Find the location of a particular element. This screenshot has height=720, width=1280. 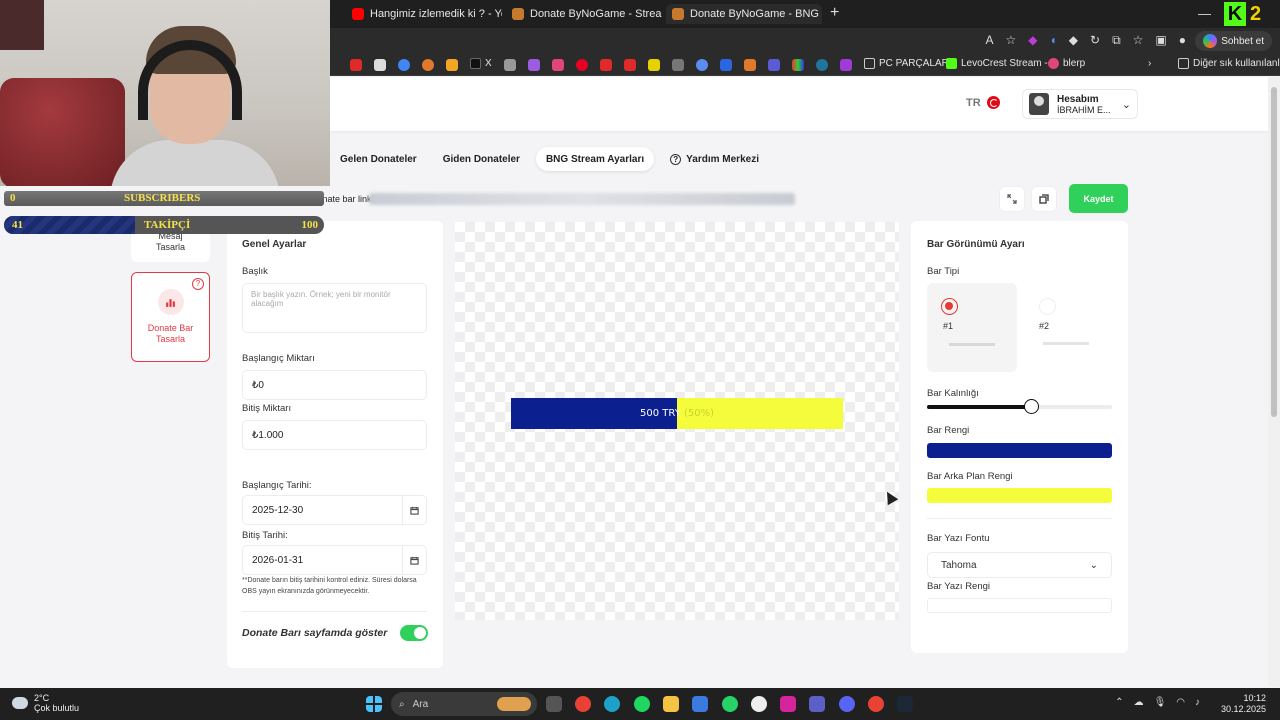

chatgpt-icon is located at coordinates (759, 704).